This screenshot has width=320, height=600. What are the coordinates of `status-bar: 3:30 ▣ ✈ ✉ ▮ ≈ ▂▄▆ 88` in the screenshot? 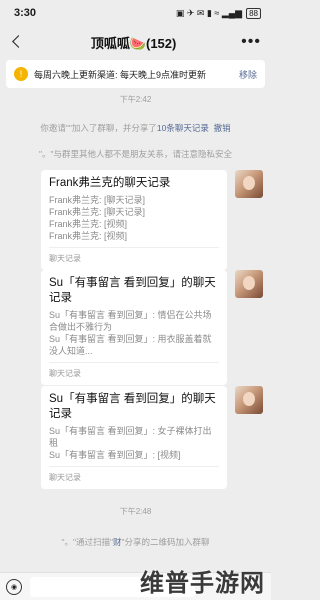 It's located at (135, 13).